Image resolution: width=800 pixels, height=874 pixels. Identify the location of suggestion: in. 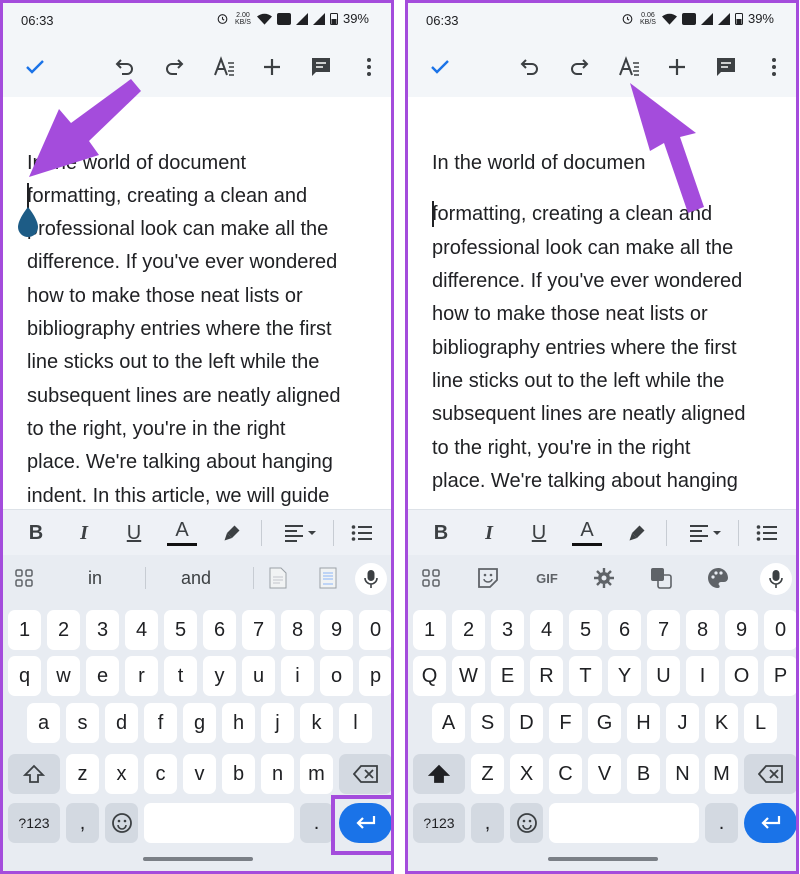
(95, 578).